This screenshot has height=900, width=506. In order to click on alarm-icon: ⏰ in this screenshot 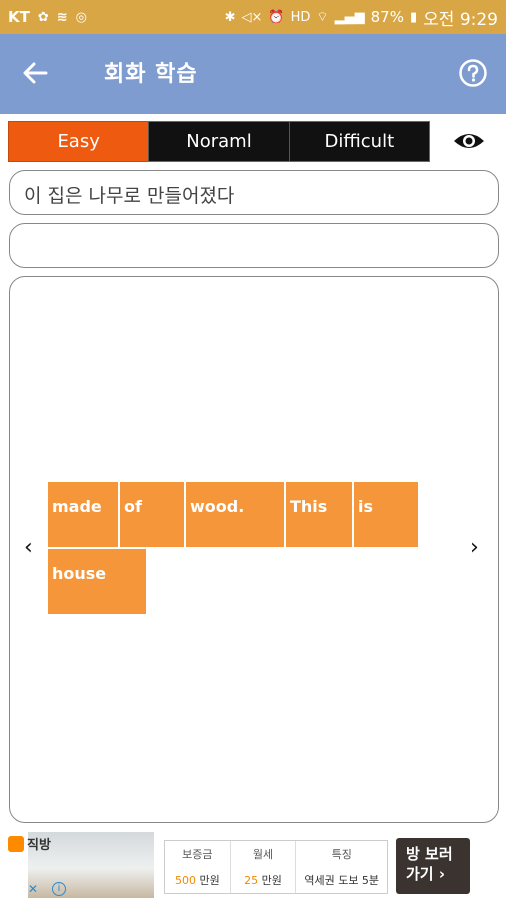, I will do `click(276, 17)`.